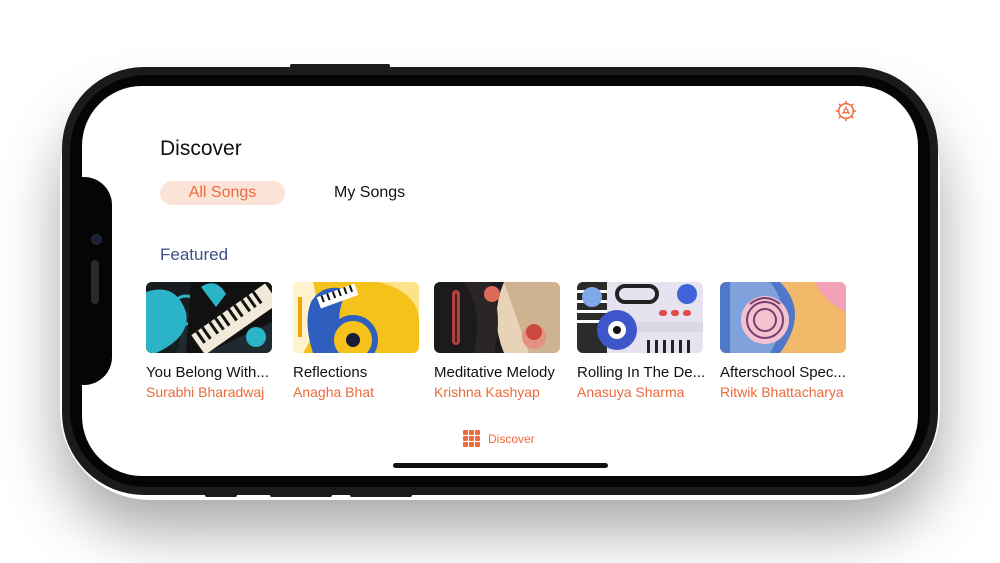 This screenshot has width=1000, height=563. I want to click on tab-discover: Discover, so click(499, 438).